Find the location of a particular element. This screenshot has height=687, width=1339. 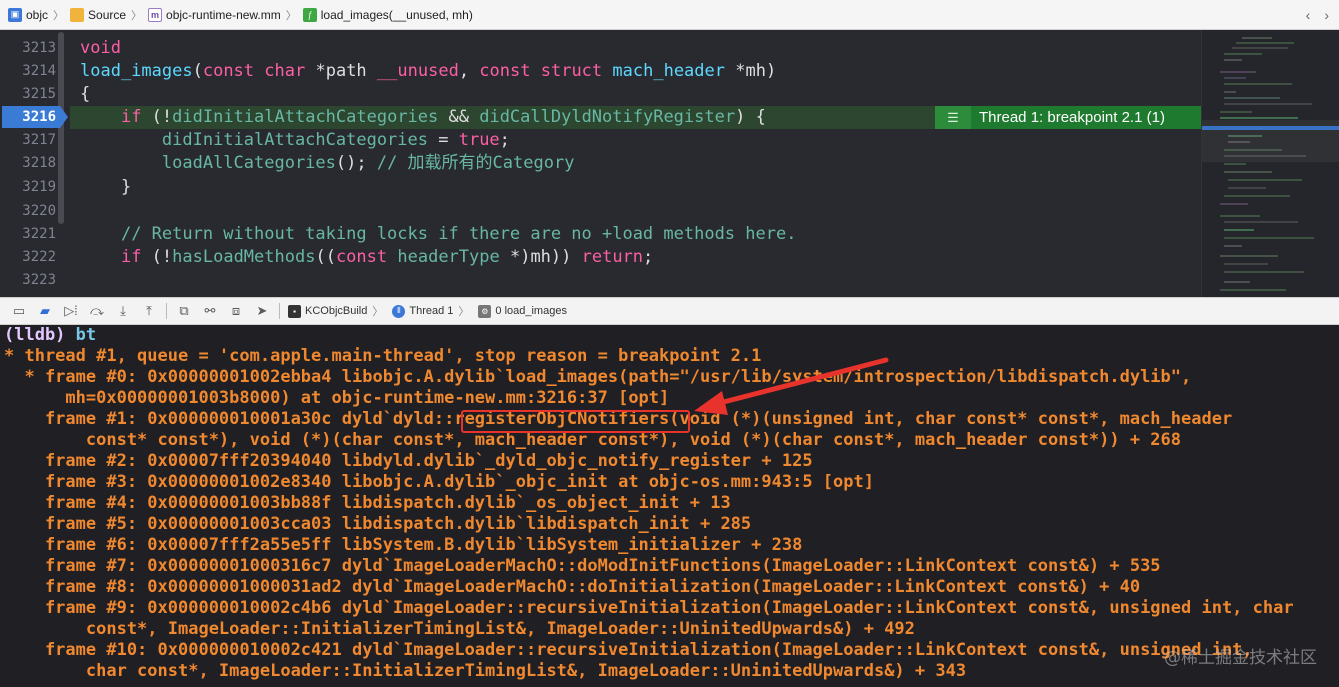

minimap is located at coordinates (1270, 163).